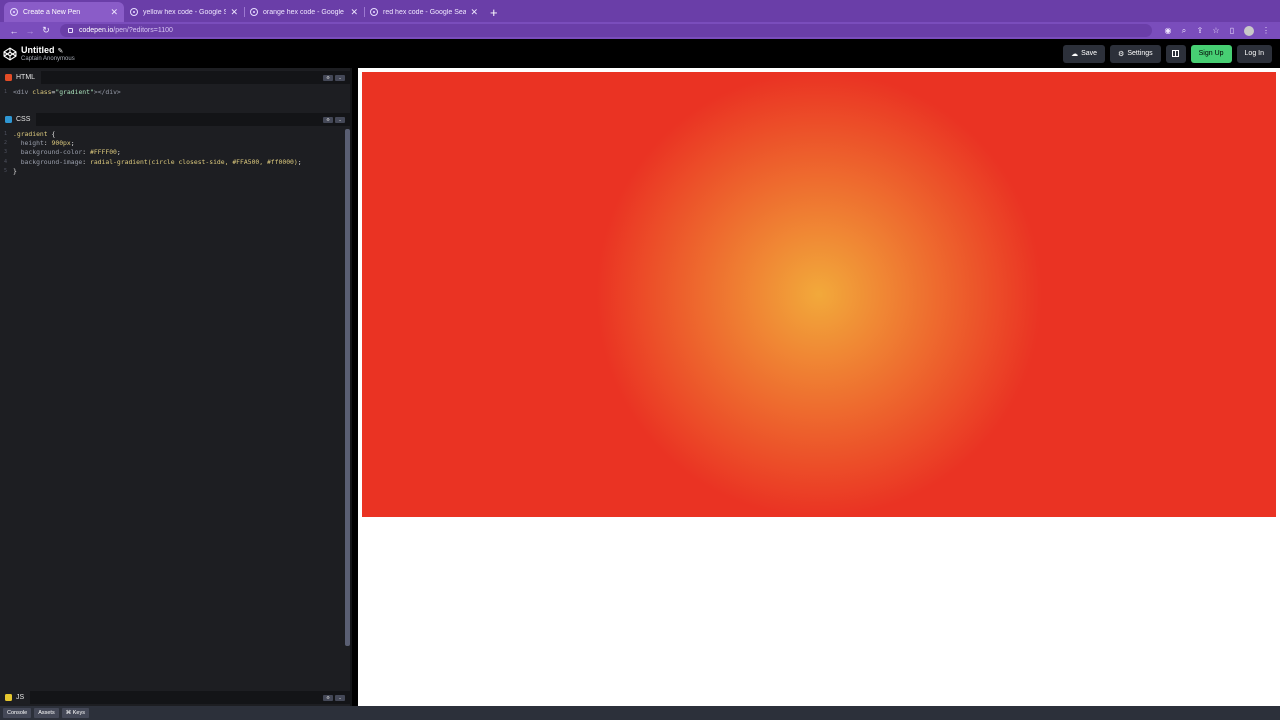 The height and width of the screenshot is (720, 1280). What do you see at coordinates (175, 697) in the screenshot?
I see `js-editor-header: JS ⚙ ⌄` at bounding box center [175, 697].